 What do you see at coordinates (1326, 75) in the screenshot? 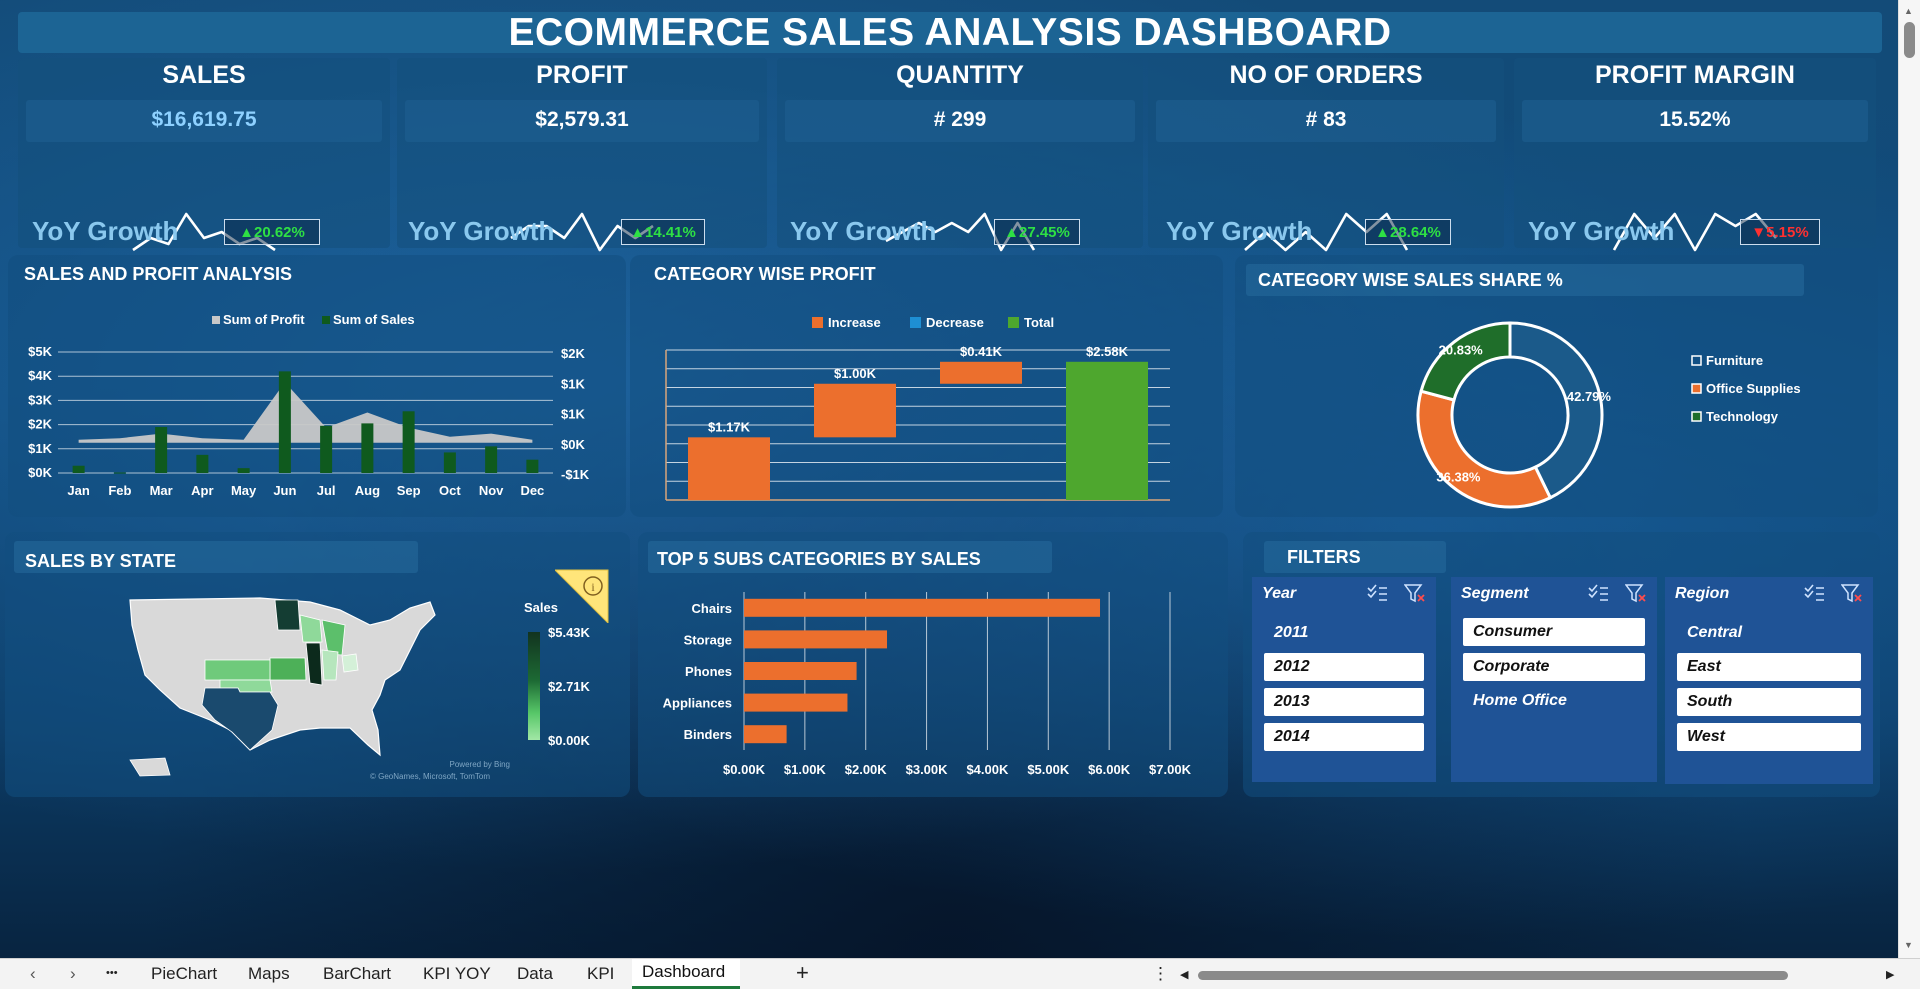
I see `kpi-title: NO OF ORDERS` at bounding box center [1326, 75].